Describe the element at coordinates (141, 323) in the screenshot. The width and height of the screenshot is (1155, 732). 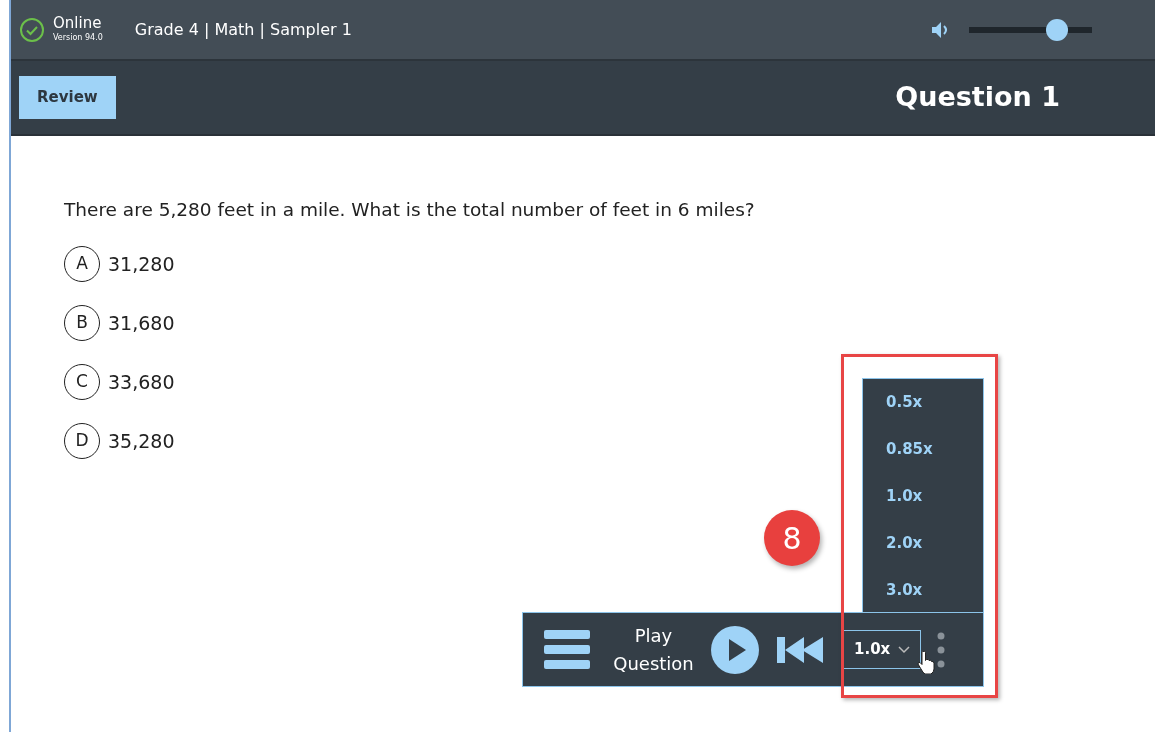
I see `option-text: 31,680` at that location.